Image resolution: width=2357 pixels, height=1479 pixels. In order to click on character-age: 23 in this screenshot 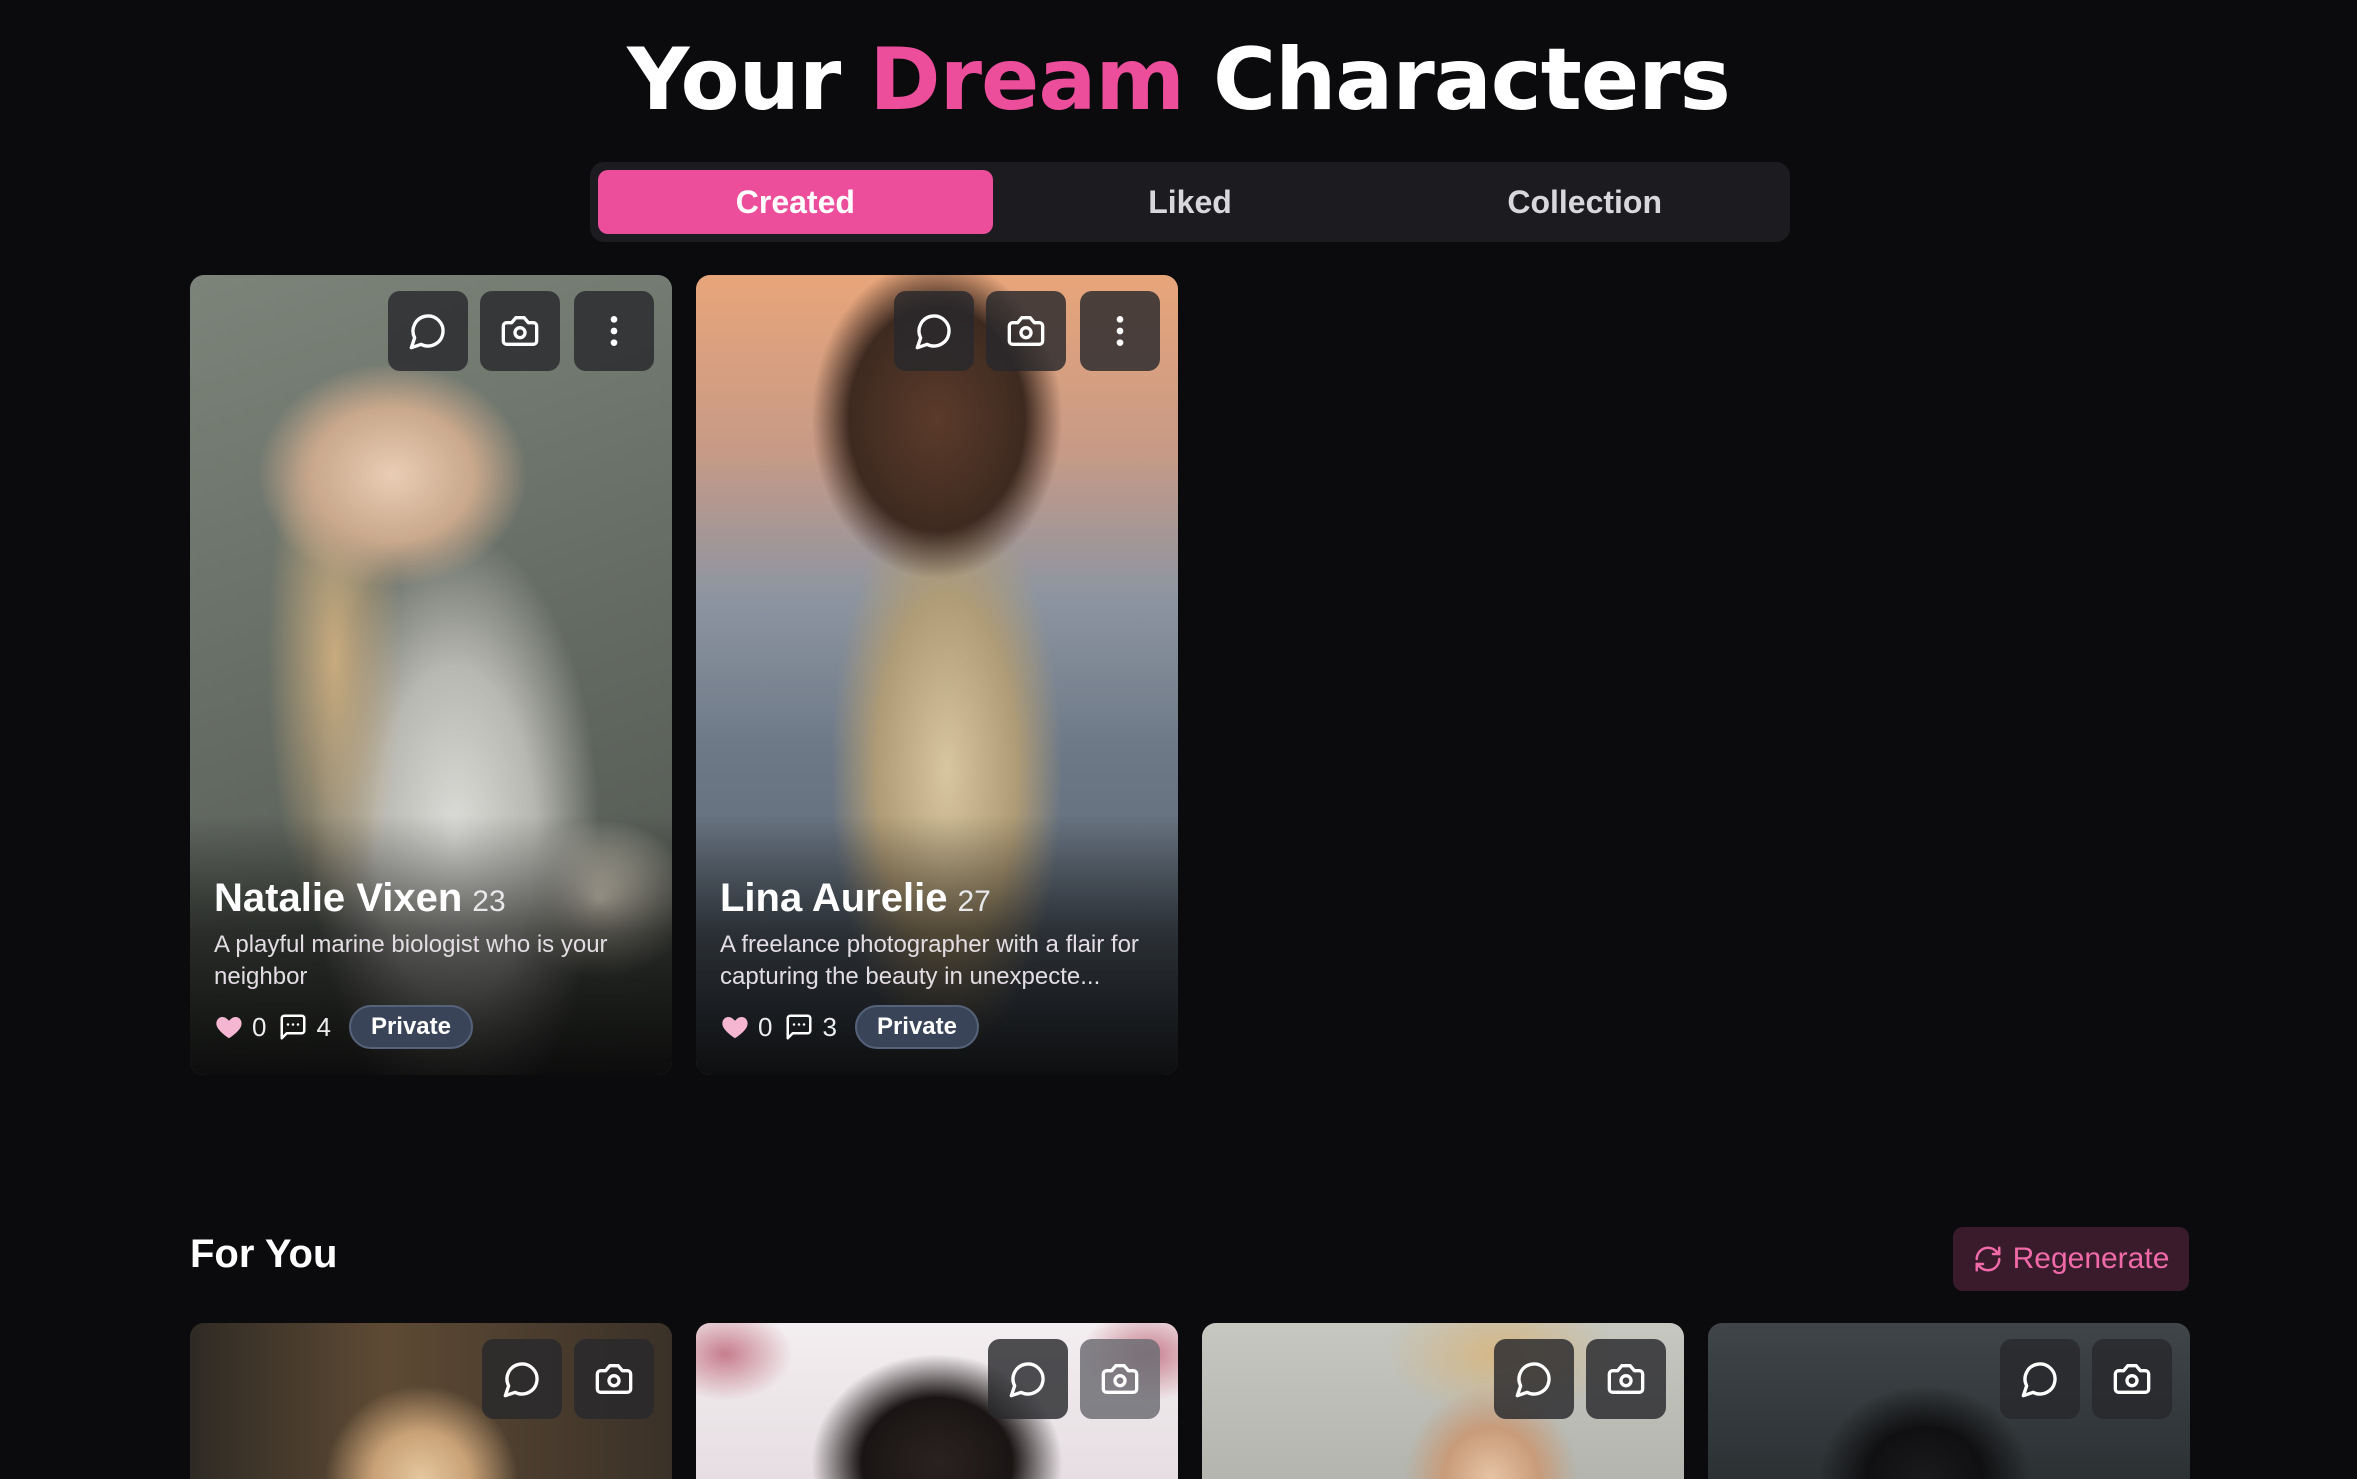, I will do `click(489, 901)`.